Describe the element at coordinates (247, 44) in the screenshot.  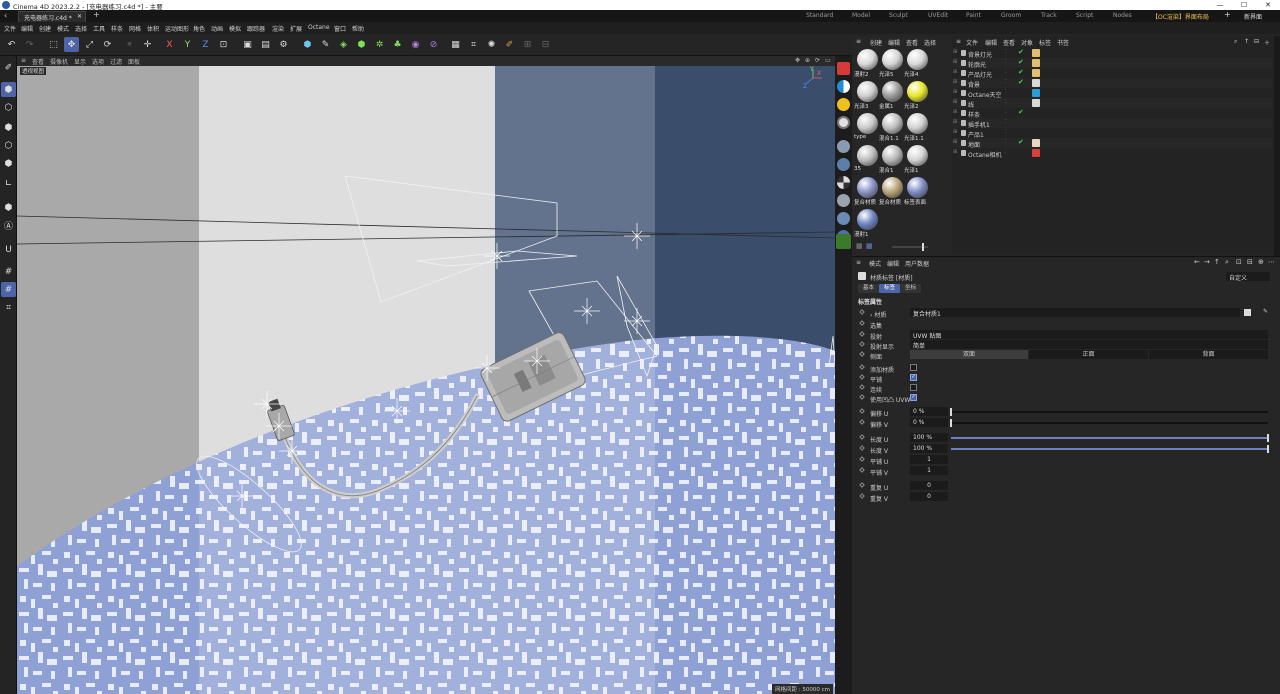
I see `render-view-icon: ▣` at that location.